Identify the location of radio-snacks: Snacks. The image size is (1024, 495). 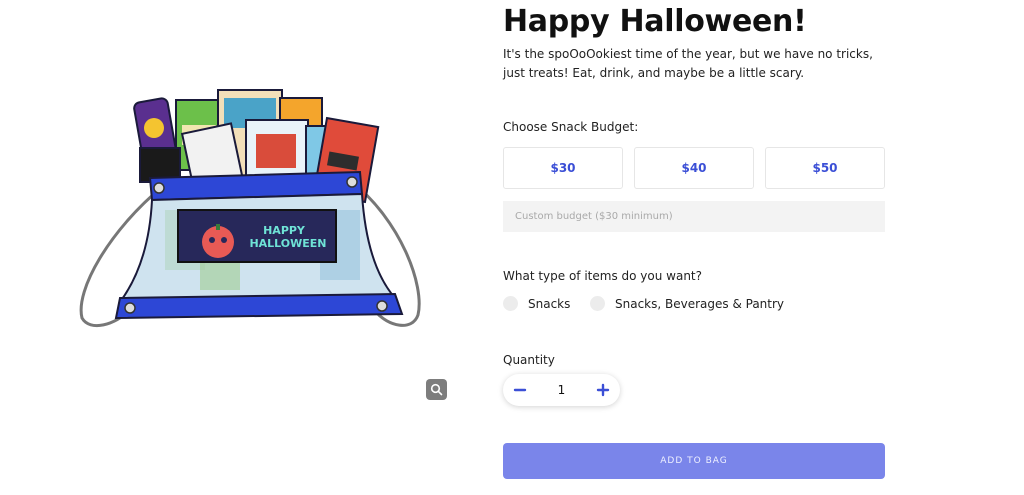
(536, 303).